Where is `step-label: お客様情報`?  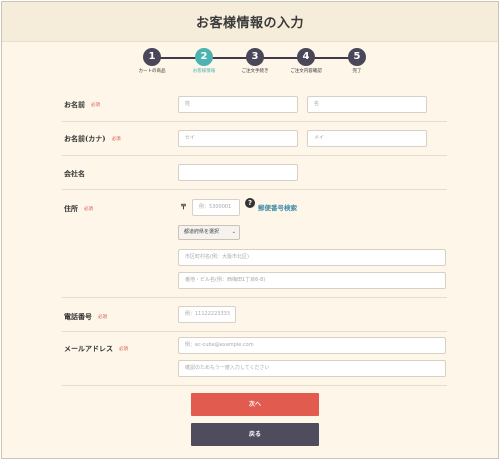
step-label: お客様情報 is located at coordinates (204, 71).